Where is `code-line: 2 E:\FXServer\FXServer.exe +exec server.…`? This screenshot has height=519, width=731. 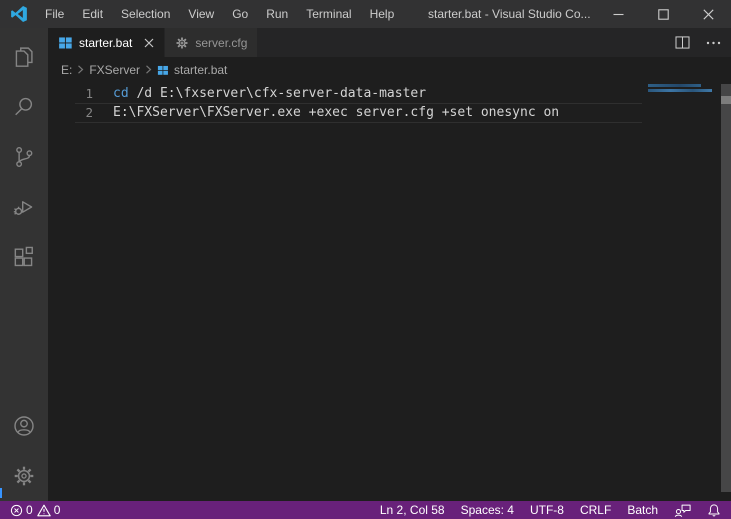
code-line: 2 E:\FXServer\FXServer.exe +exec server.… is located at coordinates (389, 112).